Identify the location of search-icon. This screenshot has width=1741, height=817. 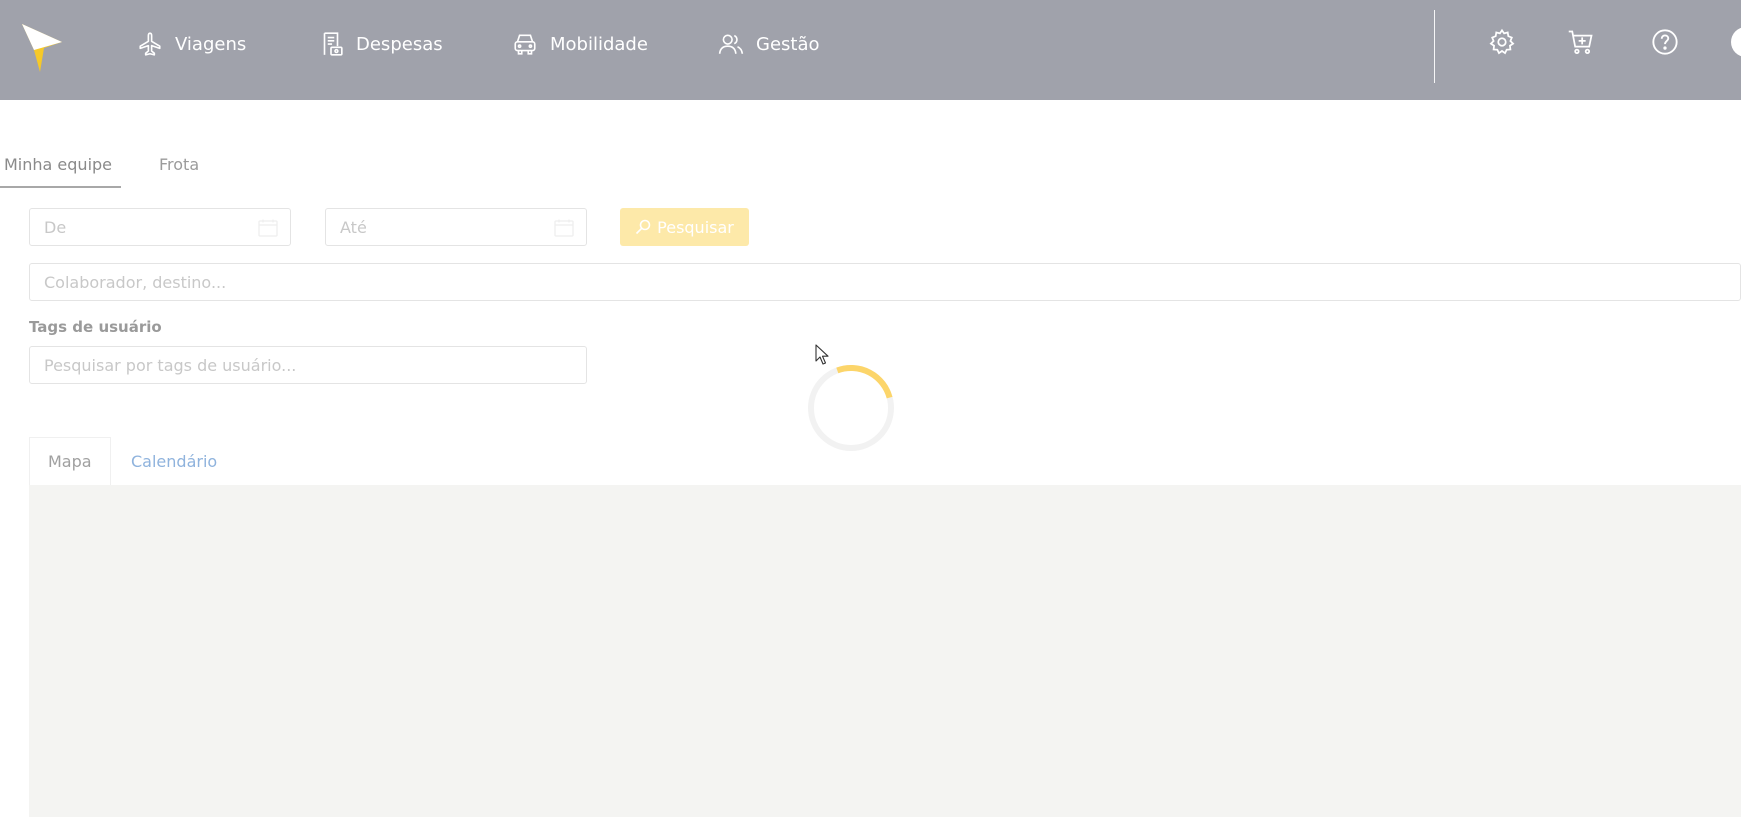
(643, 227).